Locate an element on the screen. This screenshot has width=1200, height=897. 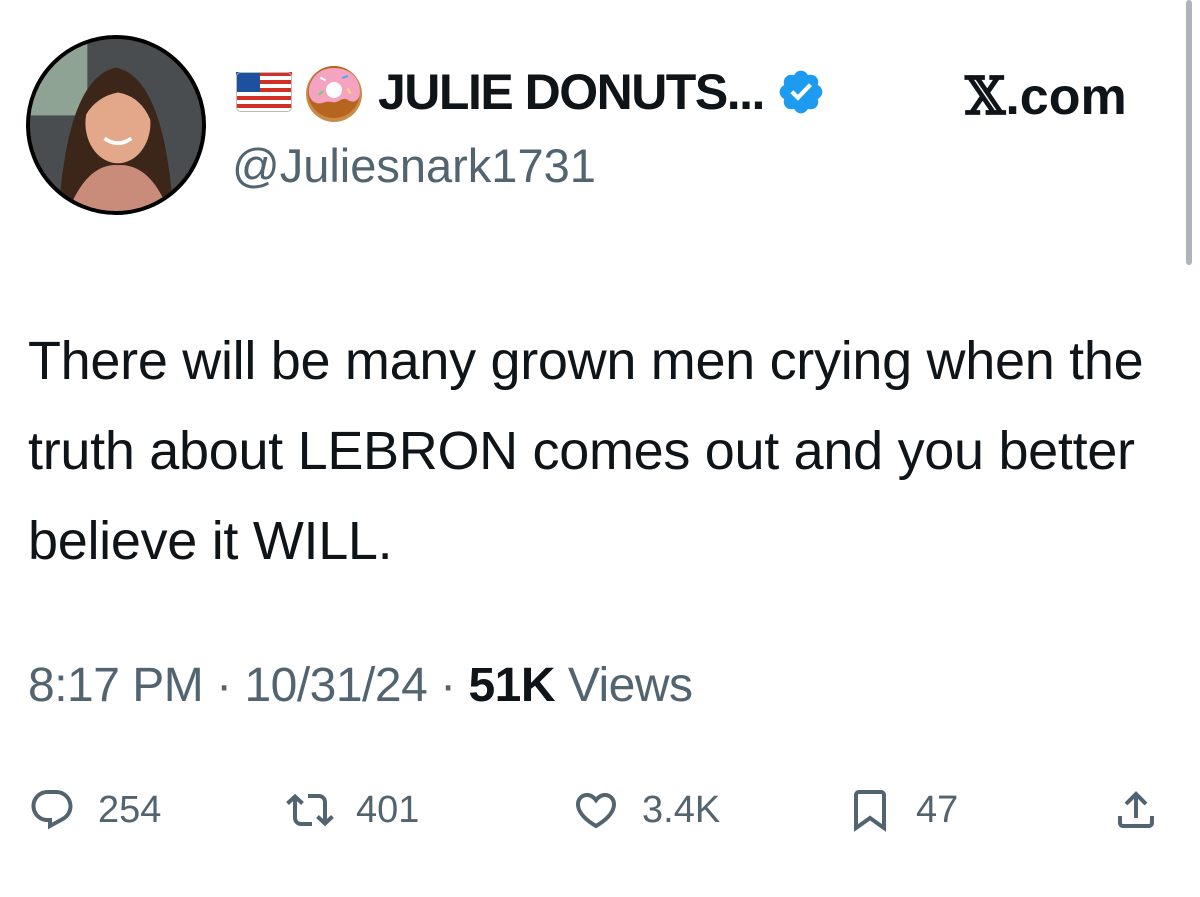
tweet-date: 10/31/24 is located at coordinates (335, 685).